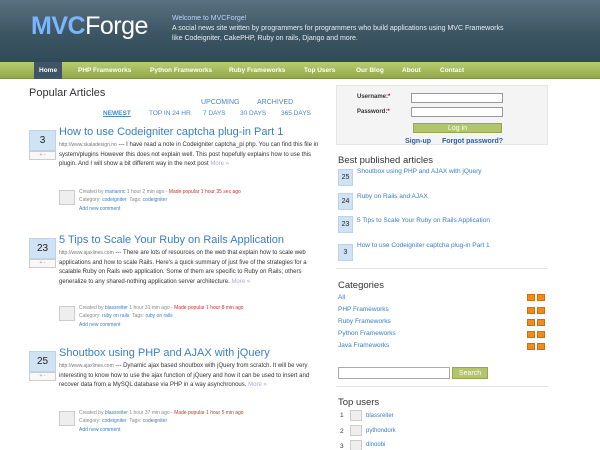 The image size is (600, 450). I want to click on user-rank: 1, so click(342, 415).